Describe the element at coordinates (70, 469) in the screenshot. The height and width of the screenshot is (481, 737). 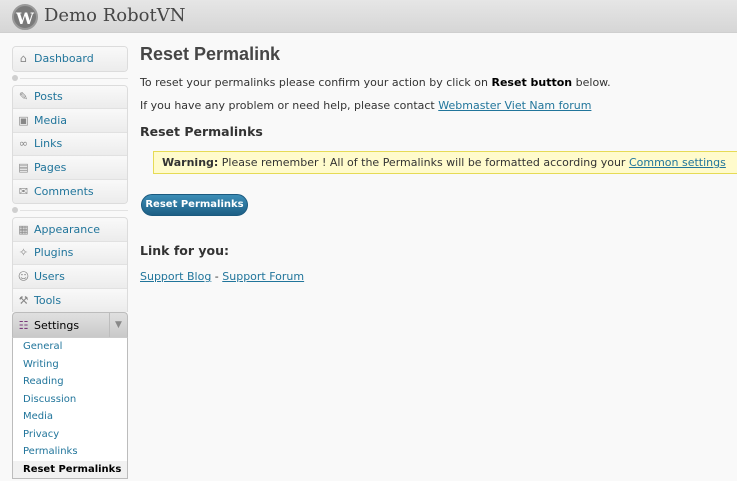
I see `submenu-item-reset-permalinks: Reset Permalinks` at that location.